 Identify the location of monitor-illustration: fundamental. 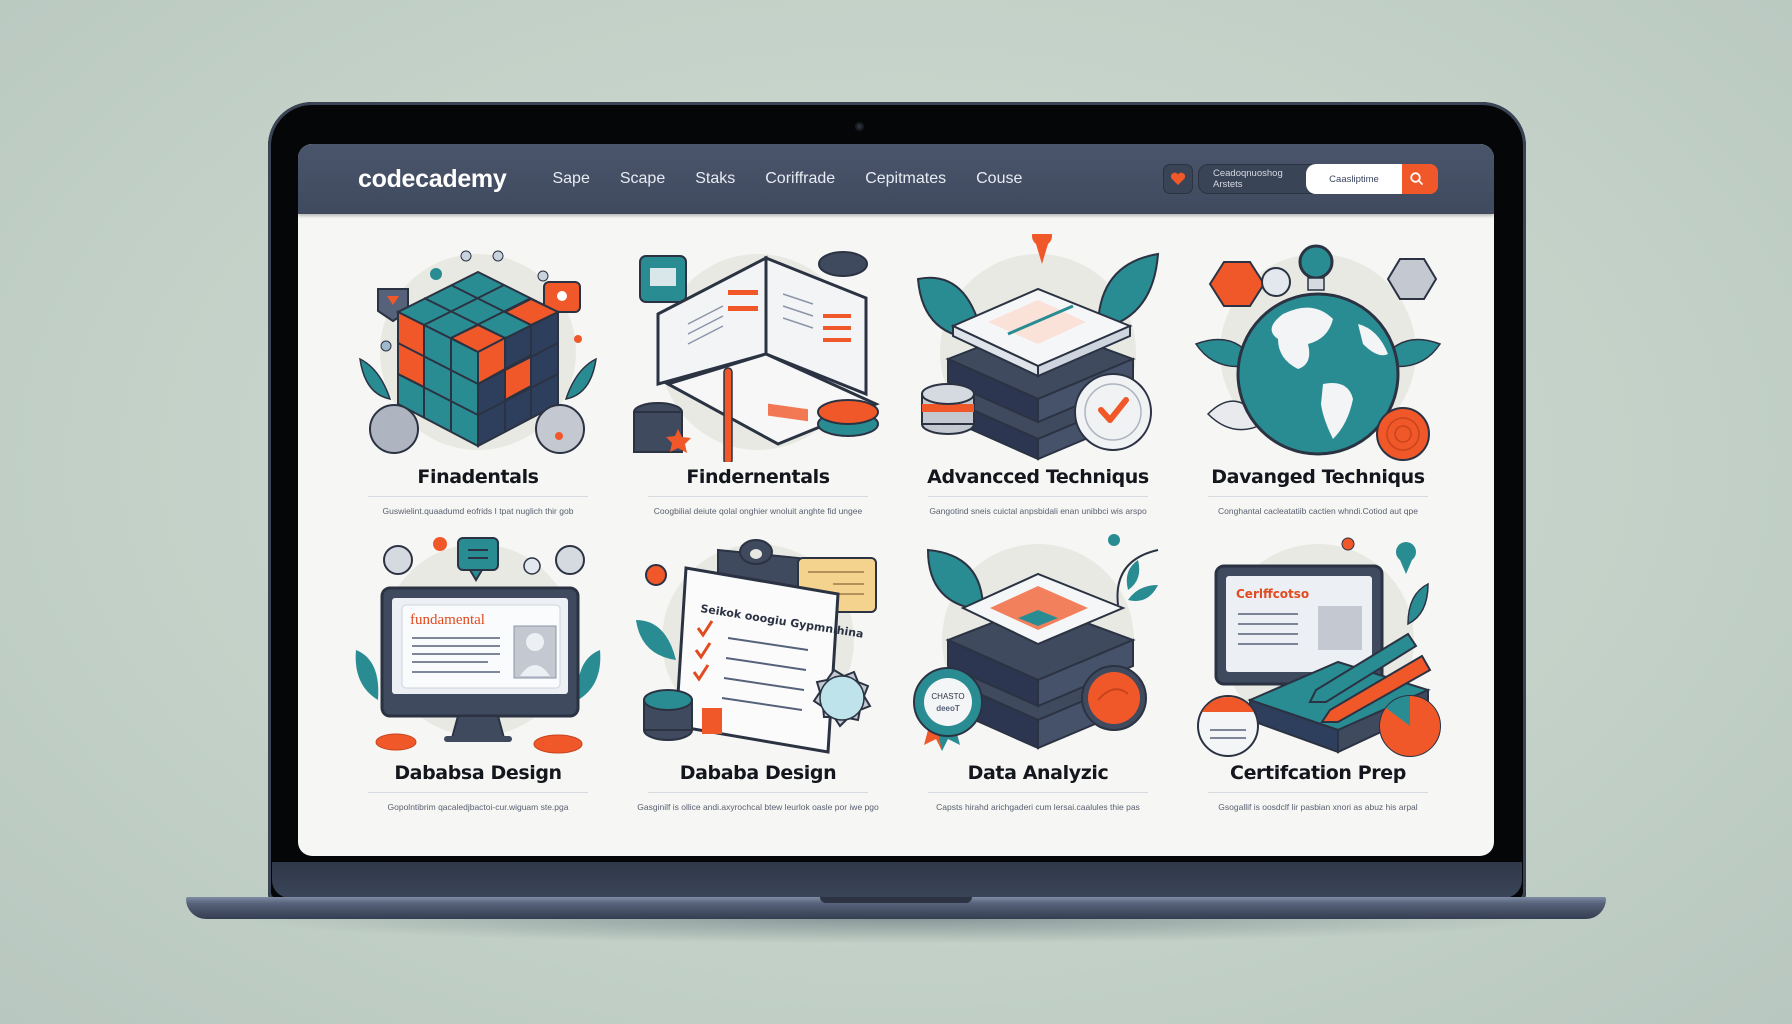
(478, 644).